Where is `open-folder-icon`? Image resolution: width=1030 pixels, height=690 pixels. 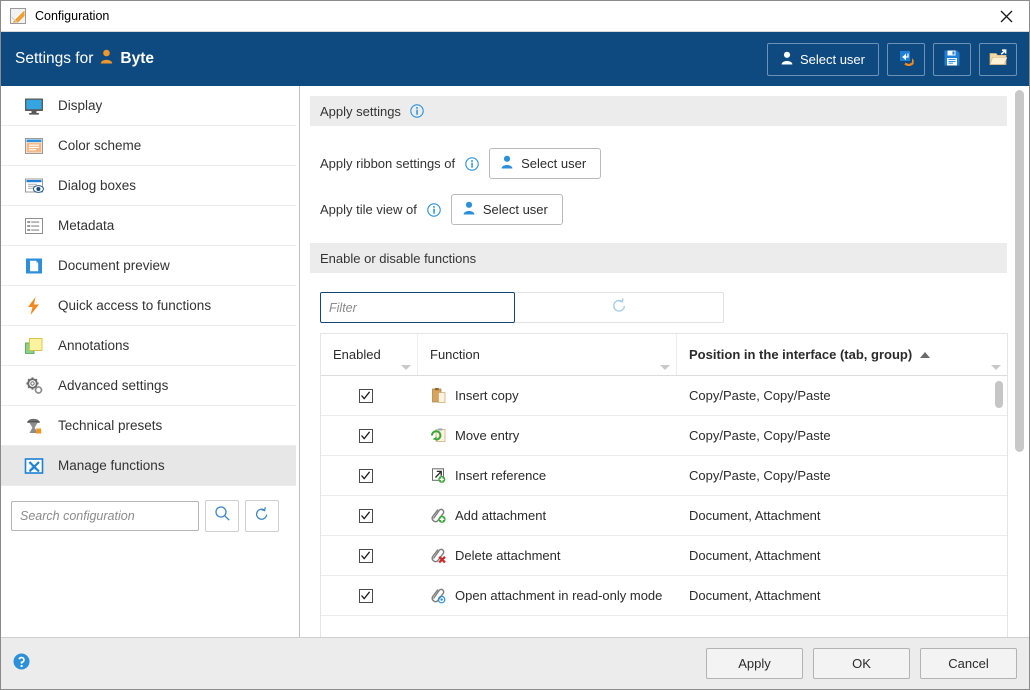
open-folder-icon is located at coordinates (998, 59).